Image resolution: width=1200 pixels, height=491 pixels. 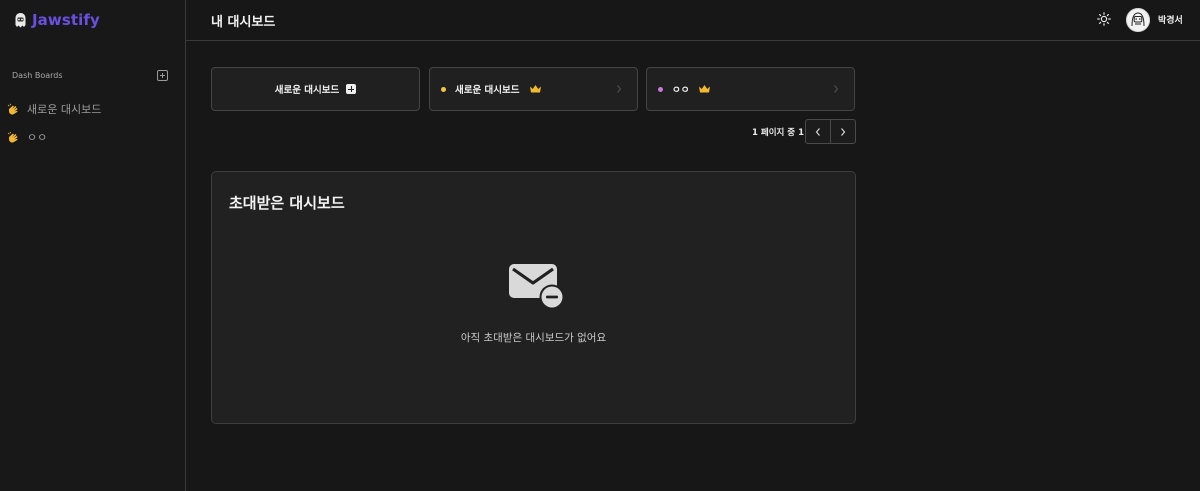 I want to click on dashboard-card-1: 새로운 대시보드, so click(x=533, y=89).